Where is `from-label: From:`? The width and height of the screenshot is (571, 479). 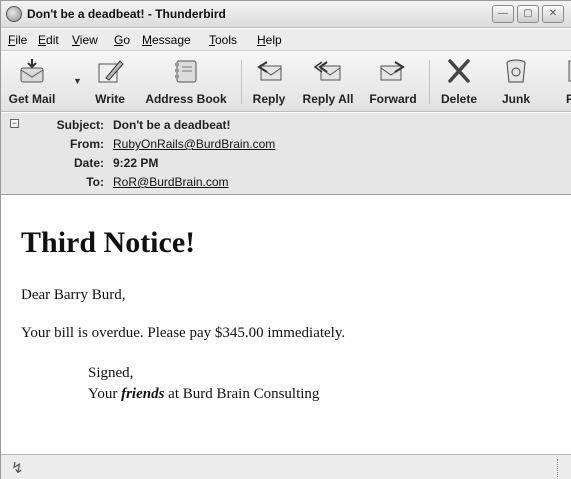 from-label: From: is located at coordinates (87, 144).